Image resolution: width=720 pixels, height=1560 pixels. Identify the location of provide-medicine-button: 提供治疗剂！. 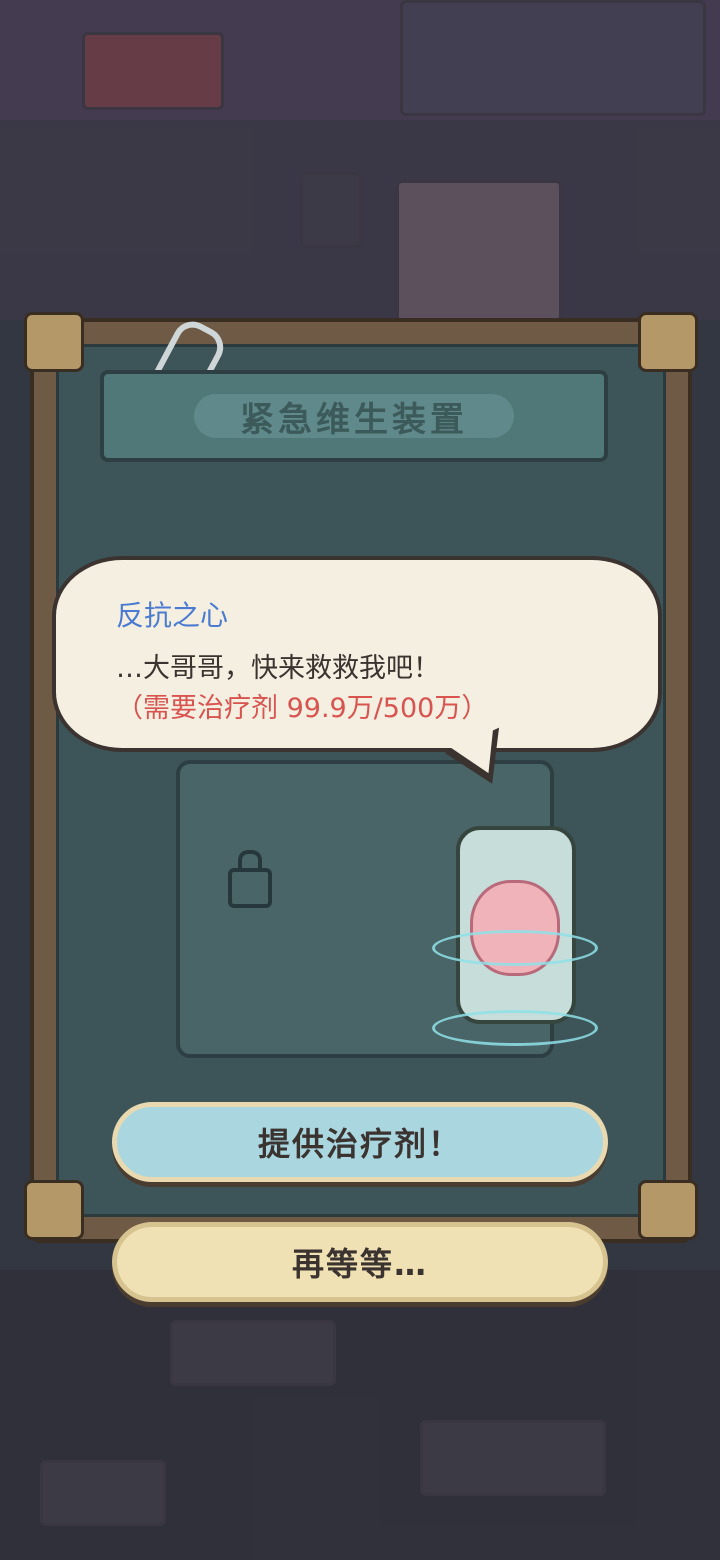
(360, 1142).